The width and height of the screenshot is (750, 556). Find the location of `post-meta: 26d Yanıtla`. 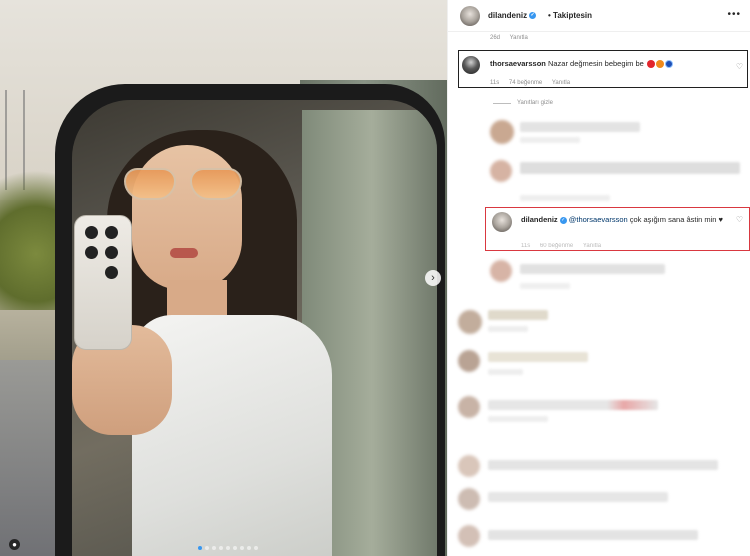

post-meta: 26d Yanıtla is located at coordinates (513, 38).